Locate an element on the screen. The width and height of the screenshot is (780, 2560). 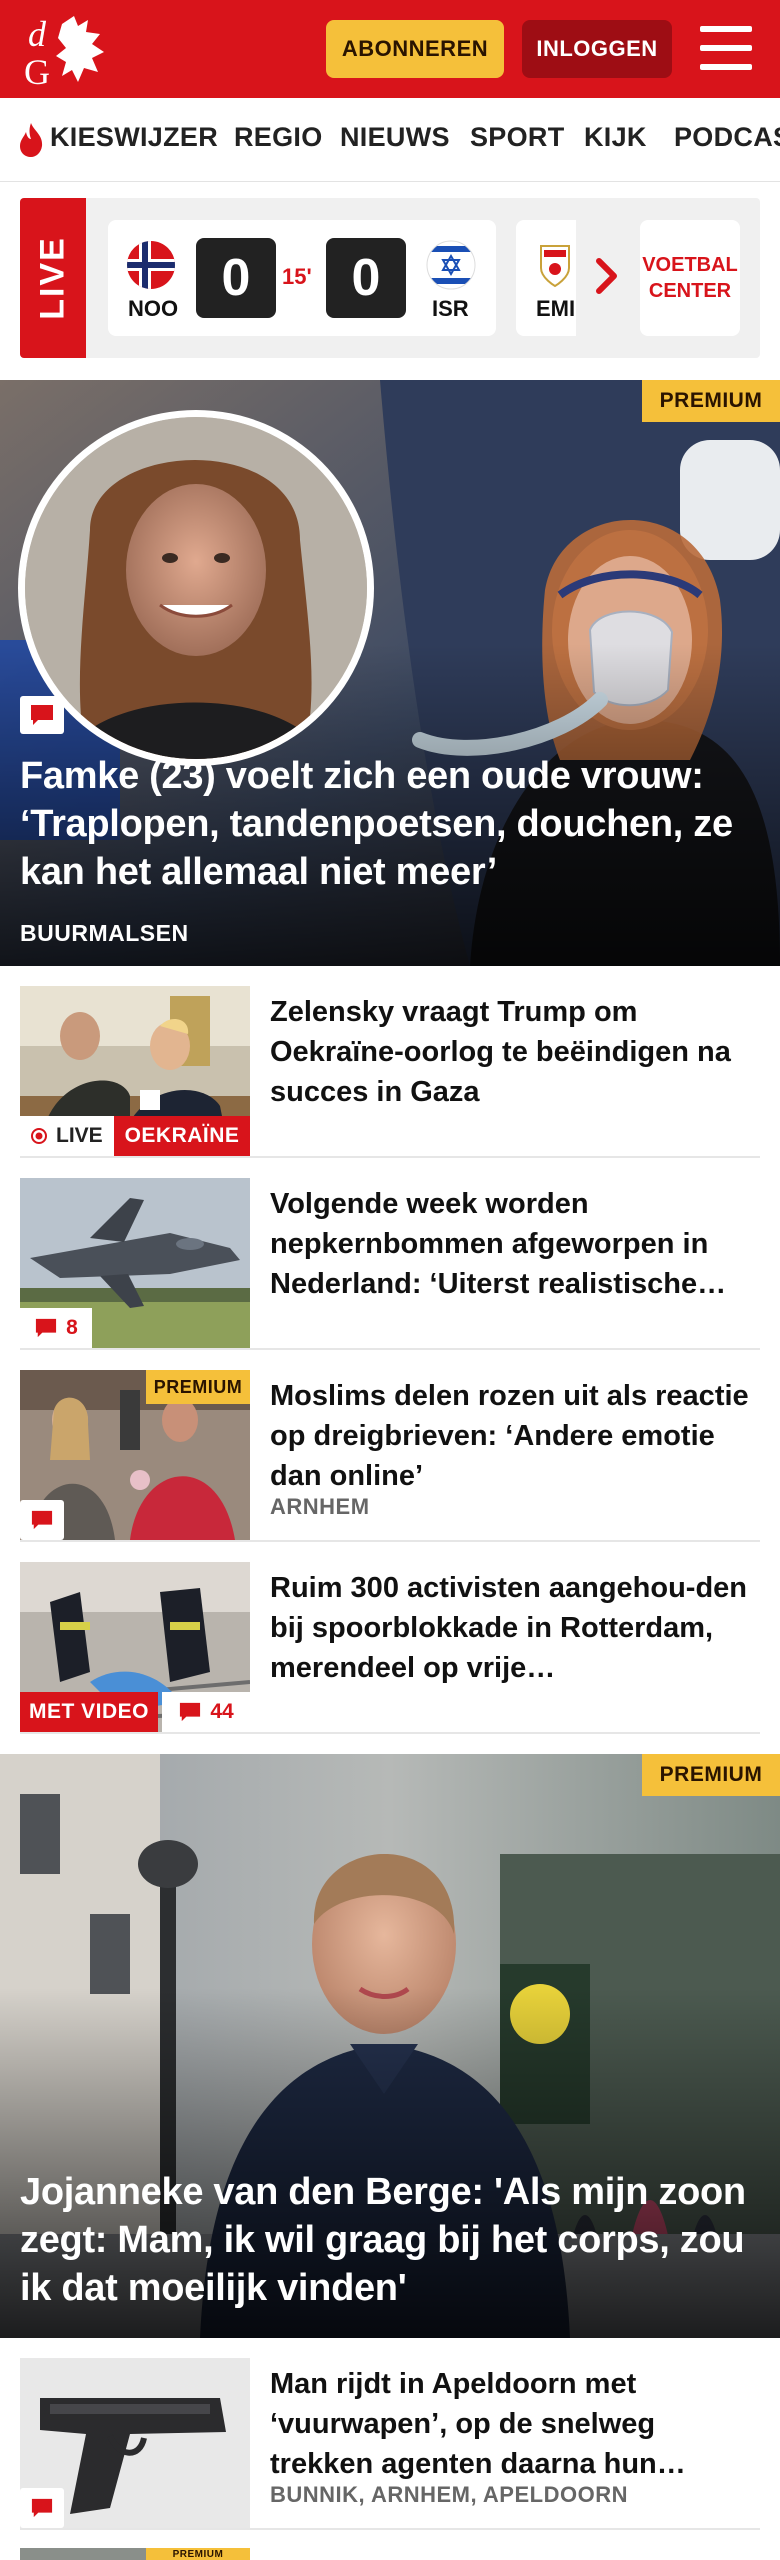
israel-flag-icon is located at coordinates (451, 265).